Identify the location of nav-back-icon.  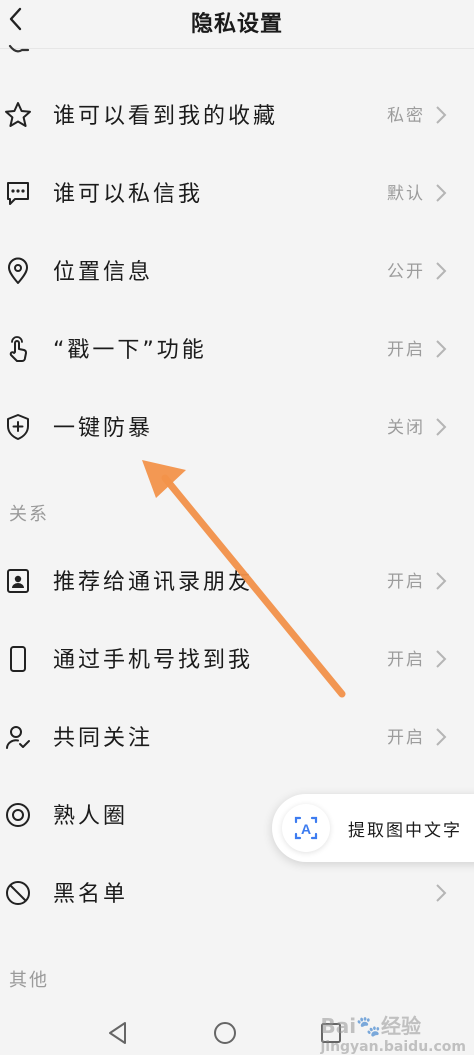
(118, 1033).